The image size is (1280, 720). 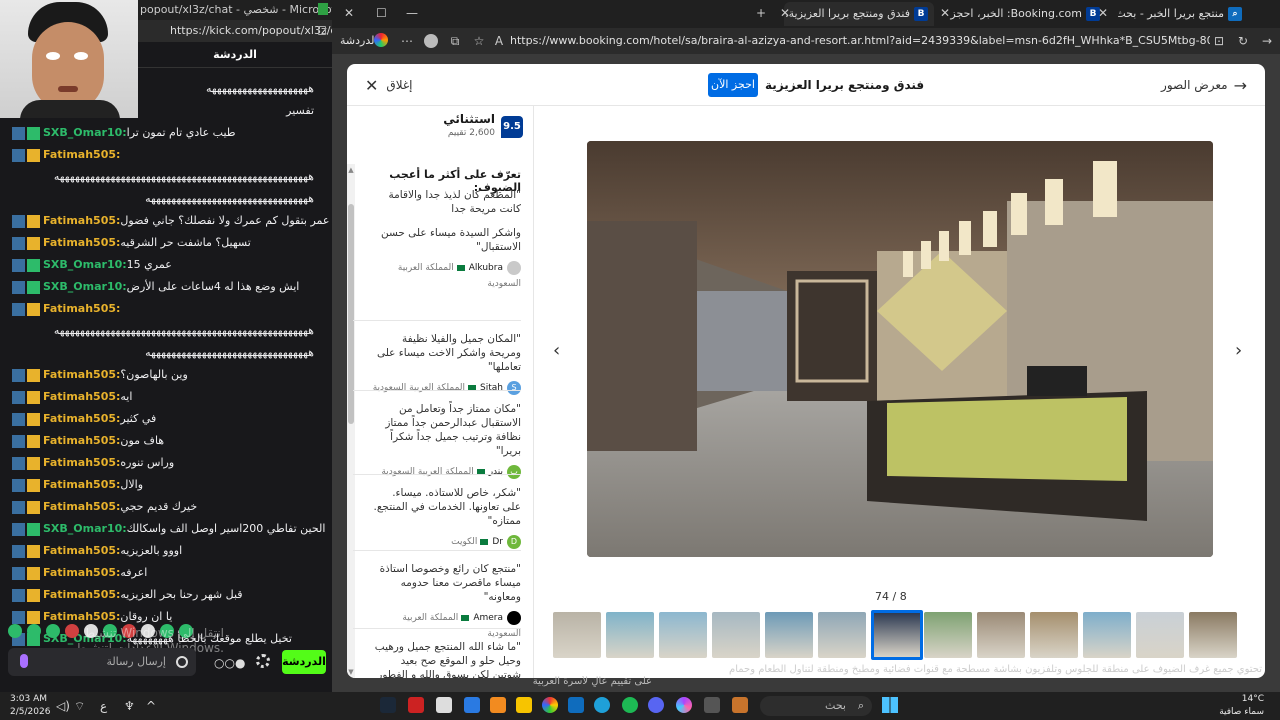 I want to click on chat-message: Fatimah505:, so click(x=166, y=155).